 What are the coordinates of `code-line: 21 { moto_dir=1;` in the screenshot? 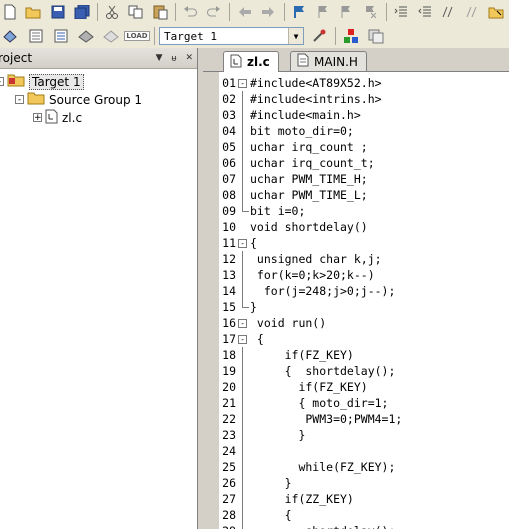 It's located at (303, 403).